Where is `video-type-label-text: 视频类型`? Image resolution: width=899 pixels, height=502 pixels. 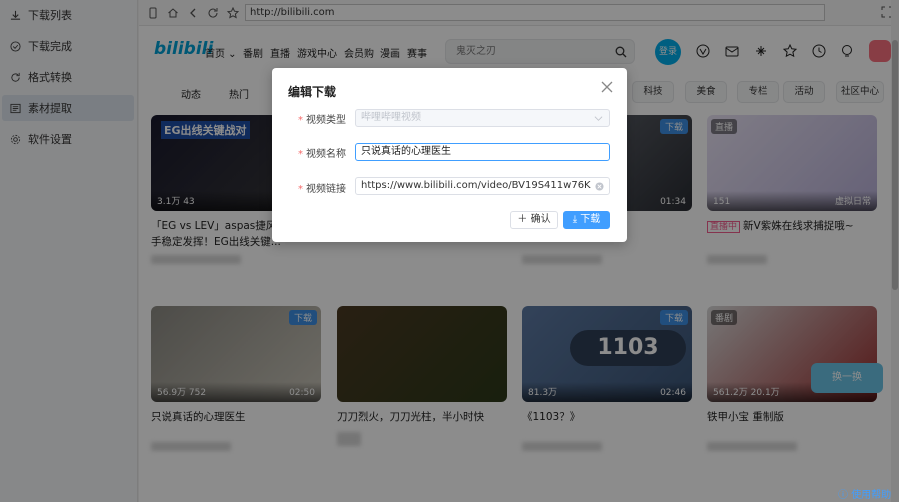 video-type-label-text: 视频类型 is located at coordinates (326, 120).